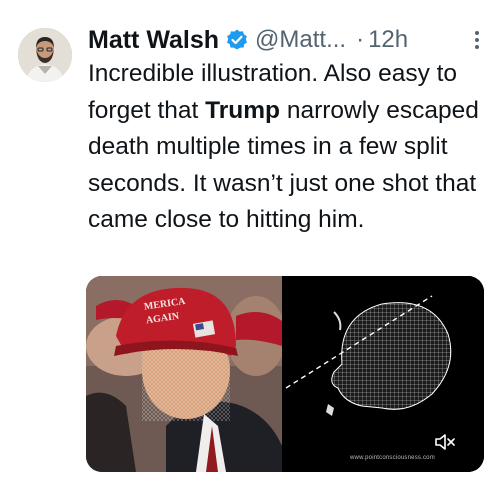  I want to click on author-name: Matt Walsh, so click(153, 40).